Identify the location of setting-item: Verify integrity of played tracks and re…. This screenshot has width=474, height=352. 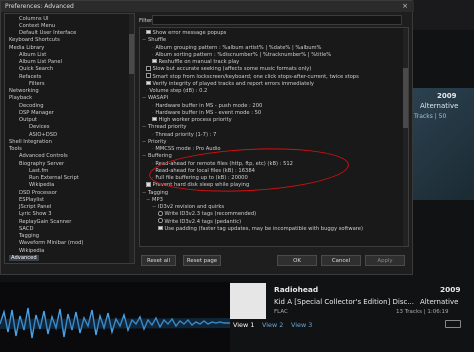
(230, 84).